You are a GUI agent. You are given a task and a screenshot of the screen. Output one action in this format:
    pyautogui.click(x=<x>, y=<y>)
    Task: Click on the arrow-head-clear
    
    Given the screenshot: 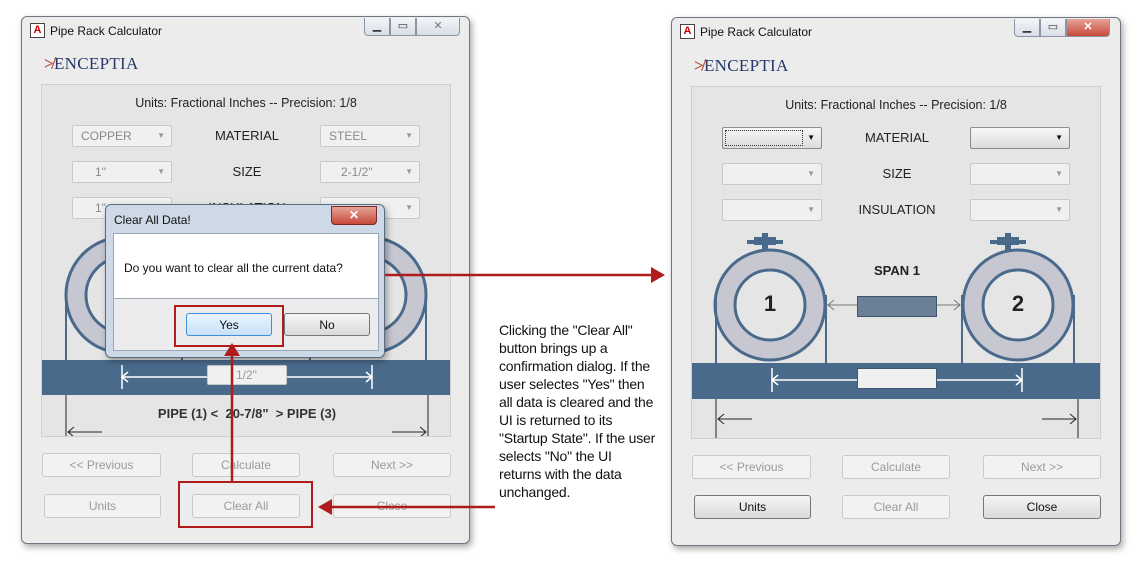 What is the action you would take?
    pyautogui.click(x=325, y=507)
    